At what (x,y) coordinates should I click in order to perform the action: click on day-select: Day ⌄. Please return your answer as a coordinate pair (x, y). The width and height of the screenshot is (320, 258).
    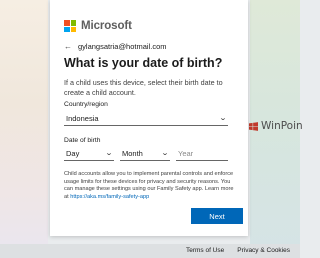
    Looking at the image, I should click on (89, 153).